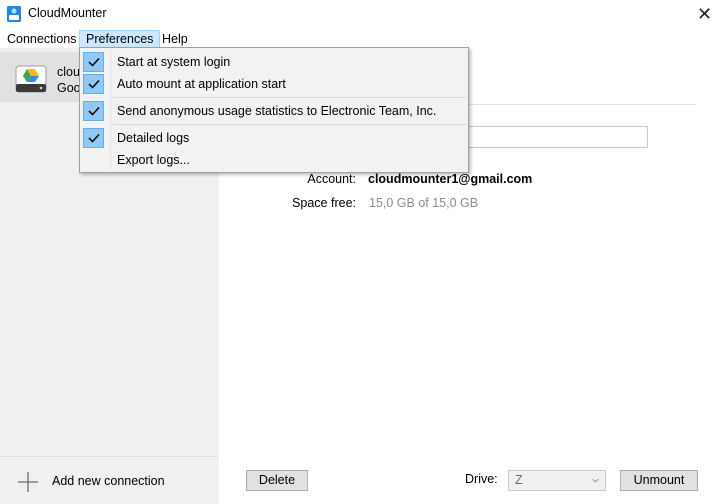 The width and height of the screenshot is (719, 504). I want to click on space-free-value: 15,0 GB of 15,0 GB, so click(424, 203).